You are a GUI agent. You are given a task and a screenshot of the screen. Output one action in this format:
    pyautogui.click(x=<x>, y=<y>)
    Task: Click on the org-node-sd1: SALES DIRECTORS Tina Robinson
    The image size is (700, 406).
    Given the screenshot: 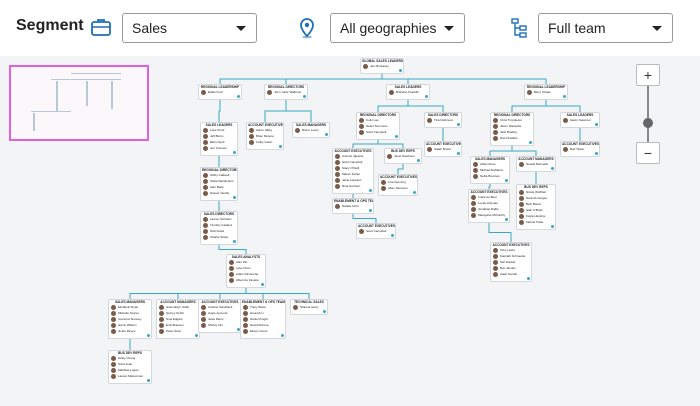 What is the action you would take?
    pyautogui.click(x=443, y=120)
    